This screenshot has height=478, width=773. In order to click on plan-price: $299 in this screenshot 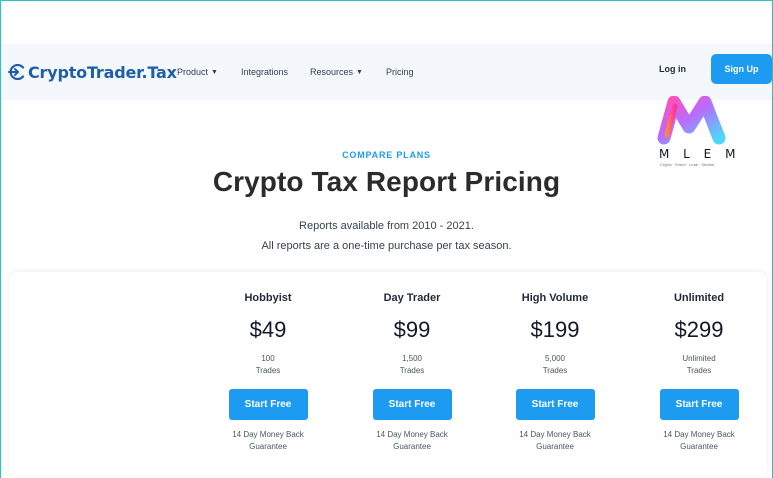, I will do `click(699, 329)`.